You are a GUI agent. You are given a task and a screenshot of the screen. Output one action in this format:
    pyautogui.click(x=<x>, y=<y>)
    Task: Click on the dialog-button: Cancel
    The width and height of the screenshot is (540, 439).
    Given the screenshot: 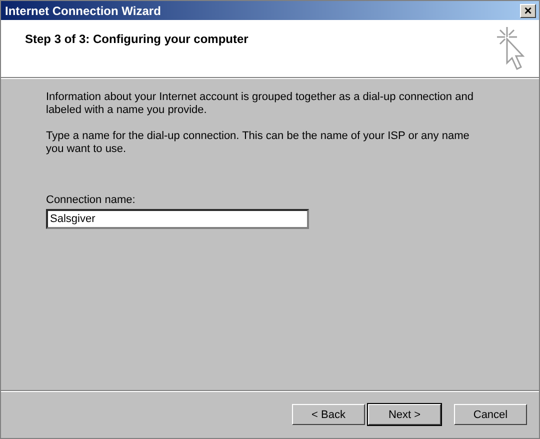 What is the action you would take?
    pyautogui.click(x=490, y=414)
    